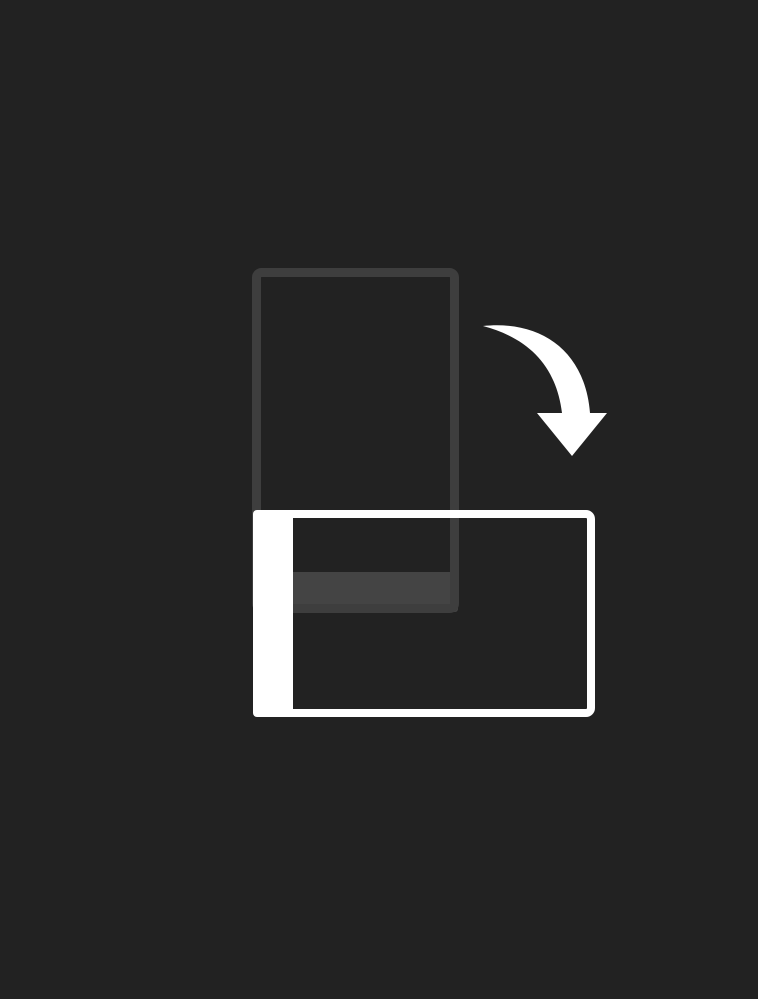 Image resolution: width=758 pixels, height=999 pixels. I want to click on landscape-phone-side-bar, so click(273, 613).